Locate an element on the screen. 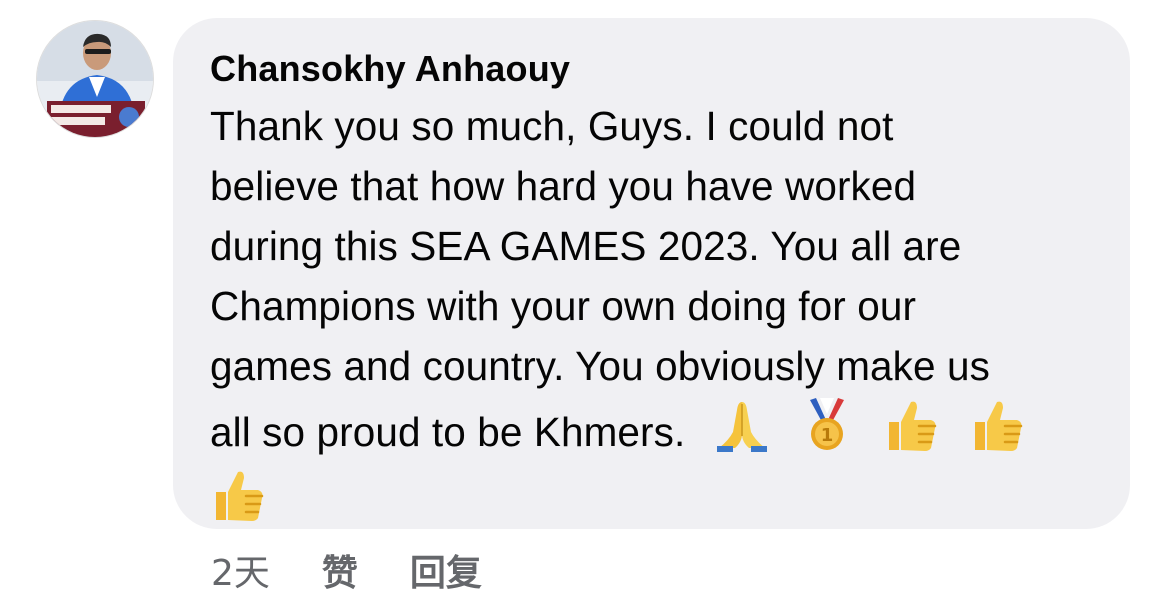 The image size is (1169, 598). like-button: 赞 is located at coordinates (340, 570).